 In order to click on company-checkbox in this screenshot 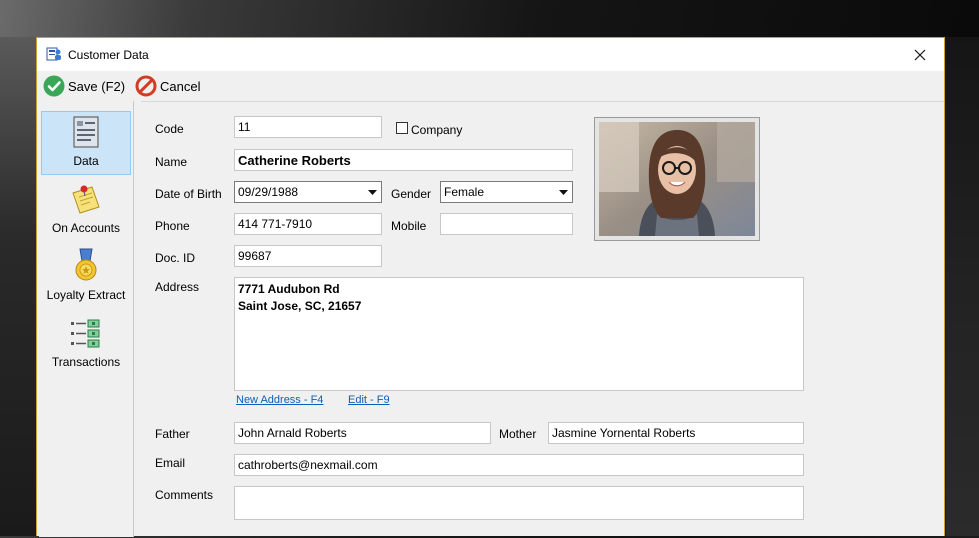, I will do `click(402, 128)`.